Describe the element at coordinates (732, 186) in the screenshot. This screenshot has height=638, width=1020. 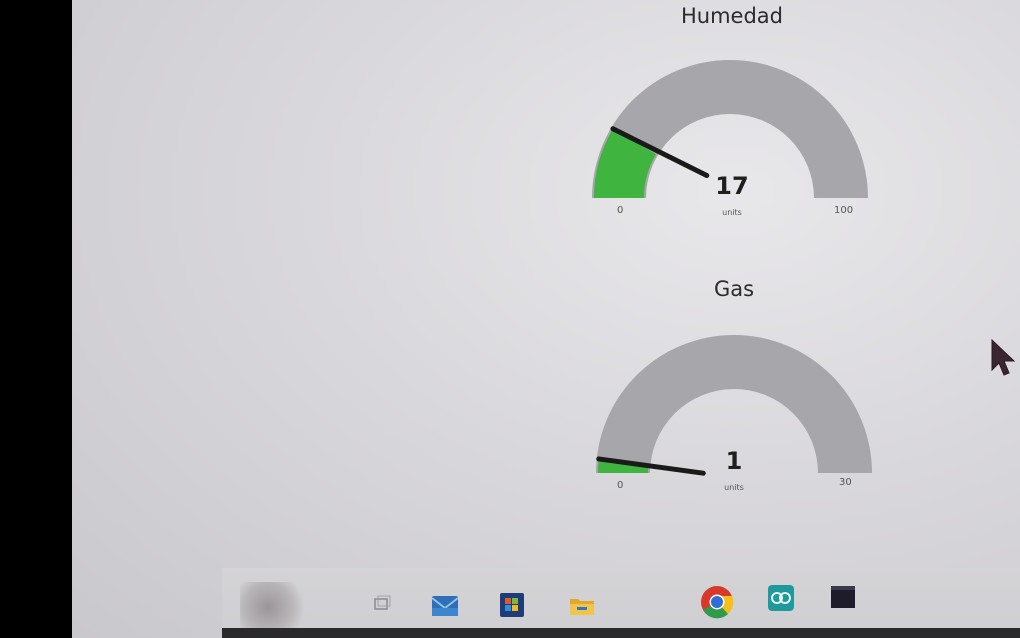
I see `gauge-value: 17` at that location.